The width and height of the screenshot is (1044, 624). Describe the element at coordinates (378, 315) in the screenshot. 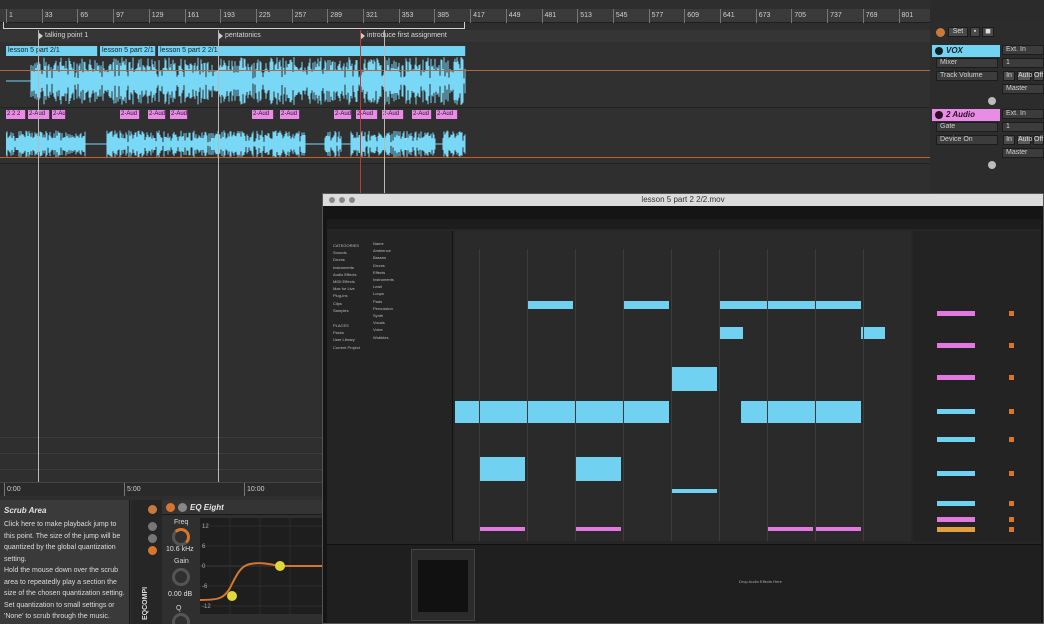

I see `browser-item: Synth` at that location.